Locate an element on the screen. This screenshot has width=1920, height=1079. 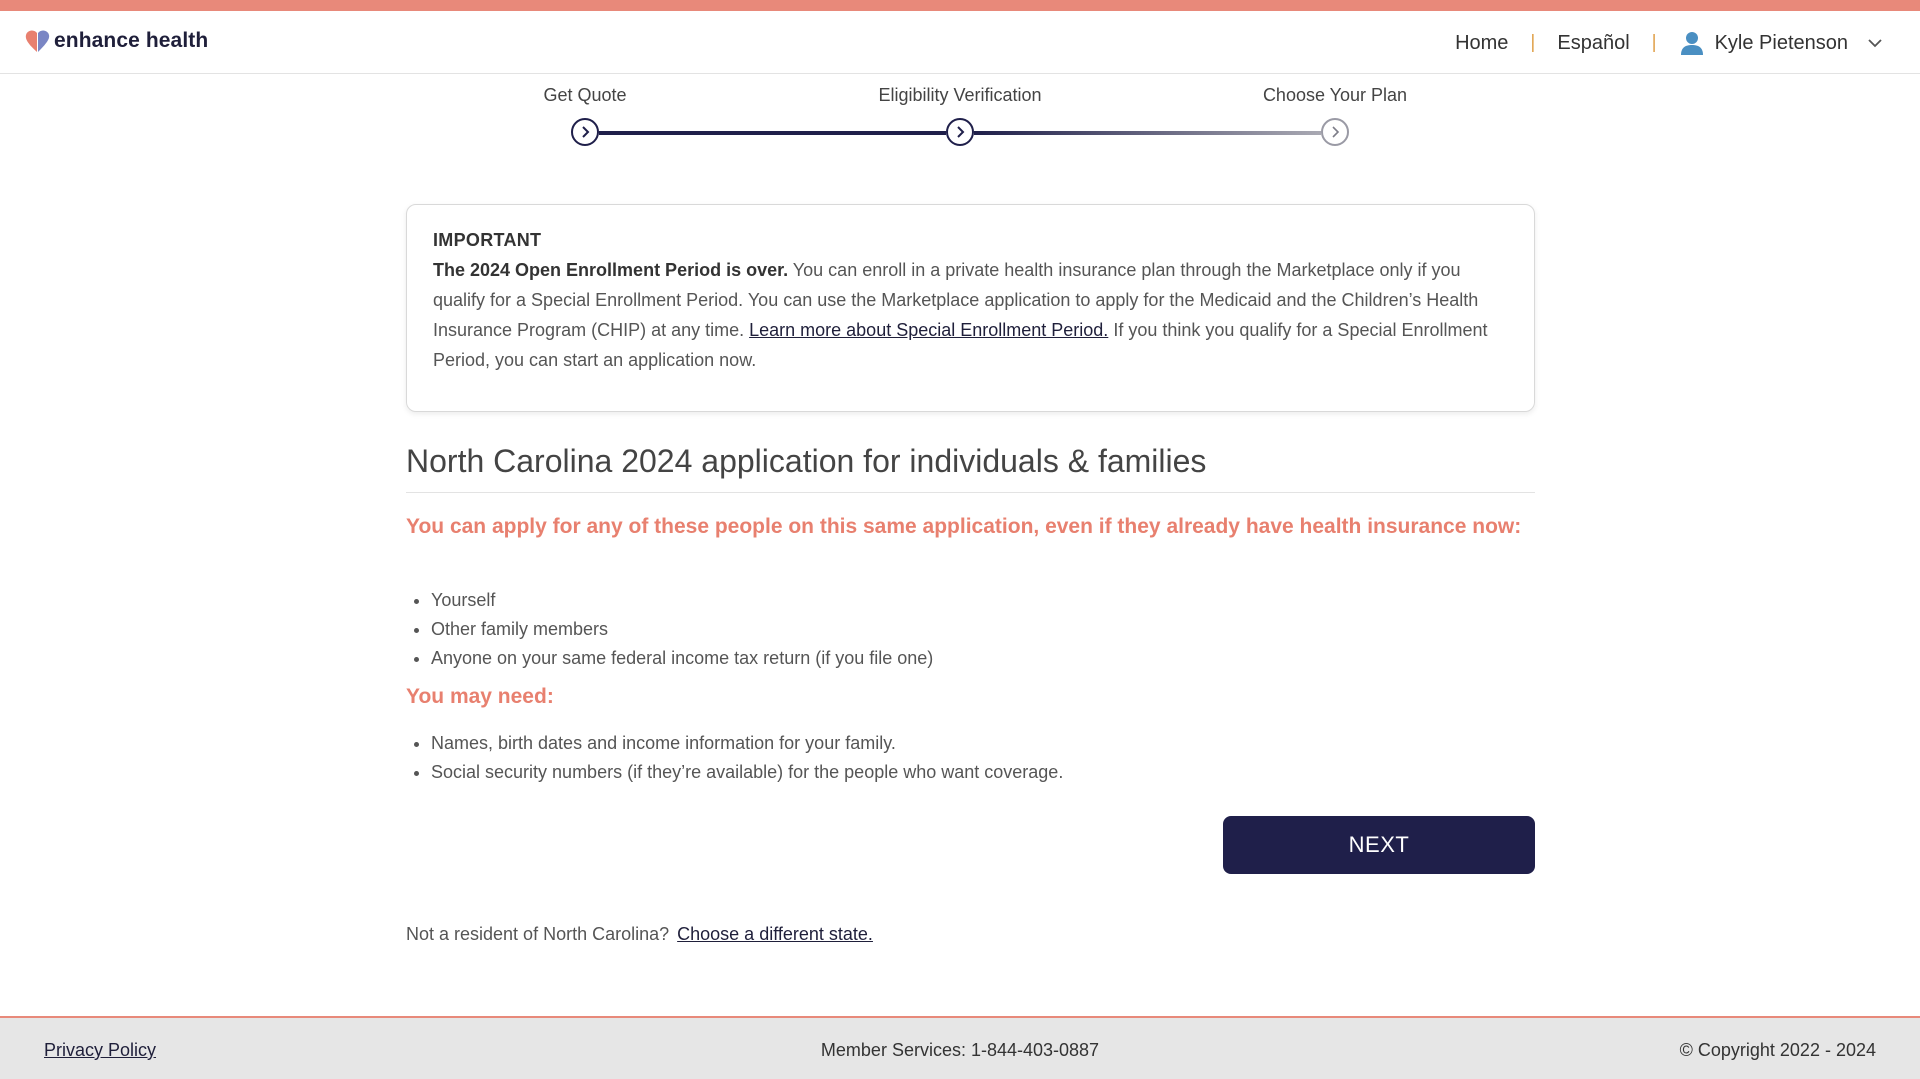
step-eligibility-chevron-right-icon is located at coordinates (960, 132).